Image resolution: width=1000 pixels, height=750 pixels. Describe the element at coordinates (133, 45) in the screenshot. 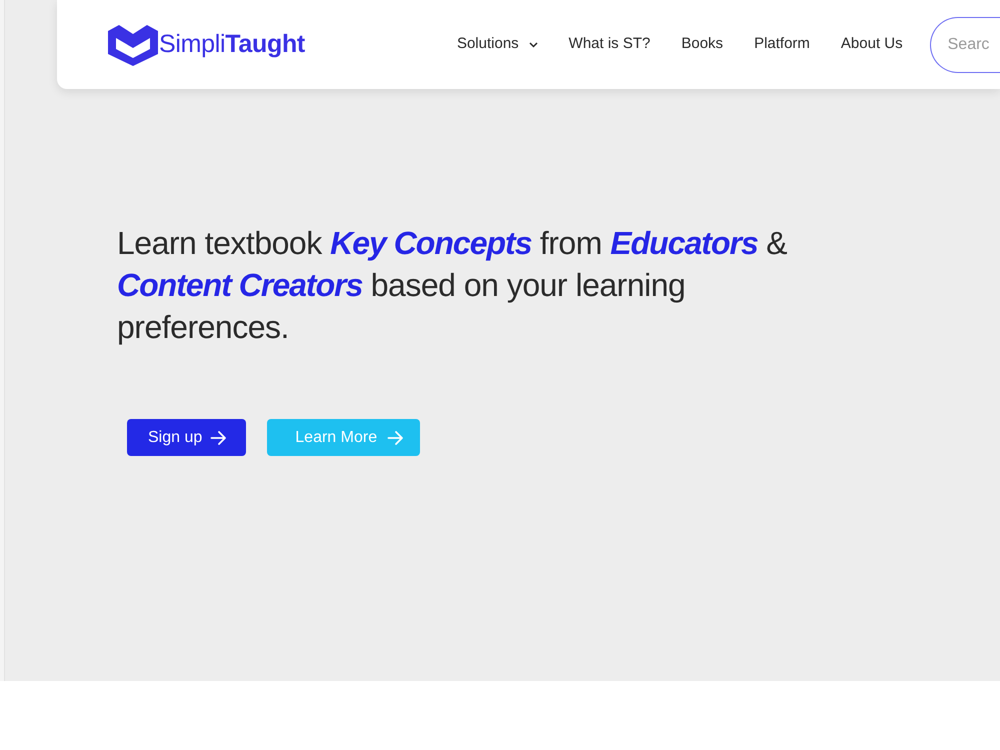

I see `logo-icon` at that location.